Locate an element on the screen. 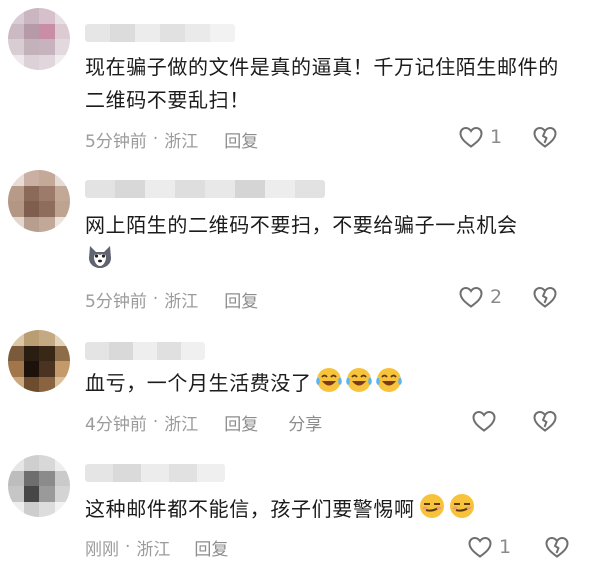  comment-text-body: 血亏，一个月生活费没了 is located at coordinates (198, 383).